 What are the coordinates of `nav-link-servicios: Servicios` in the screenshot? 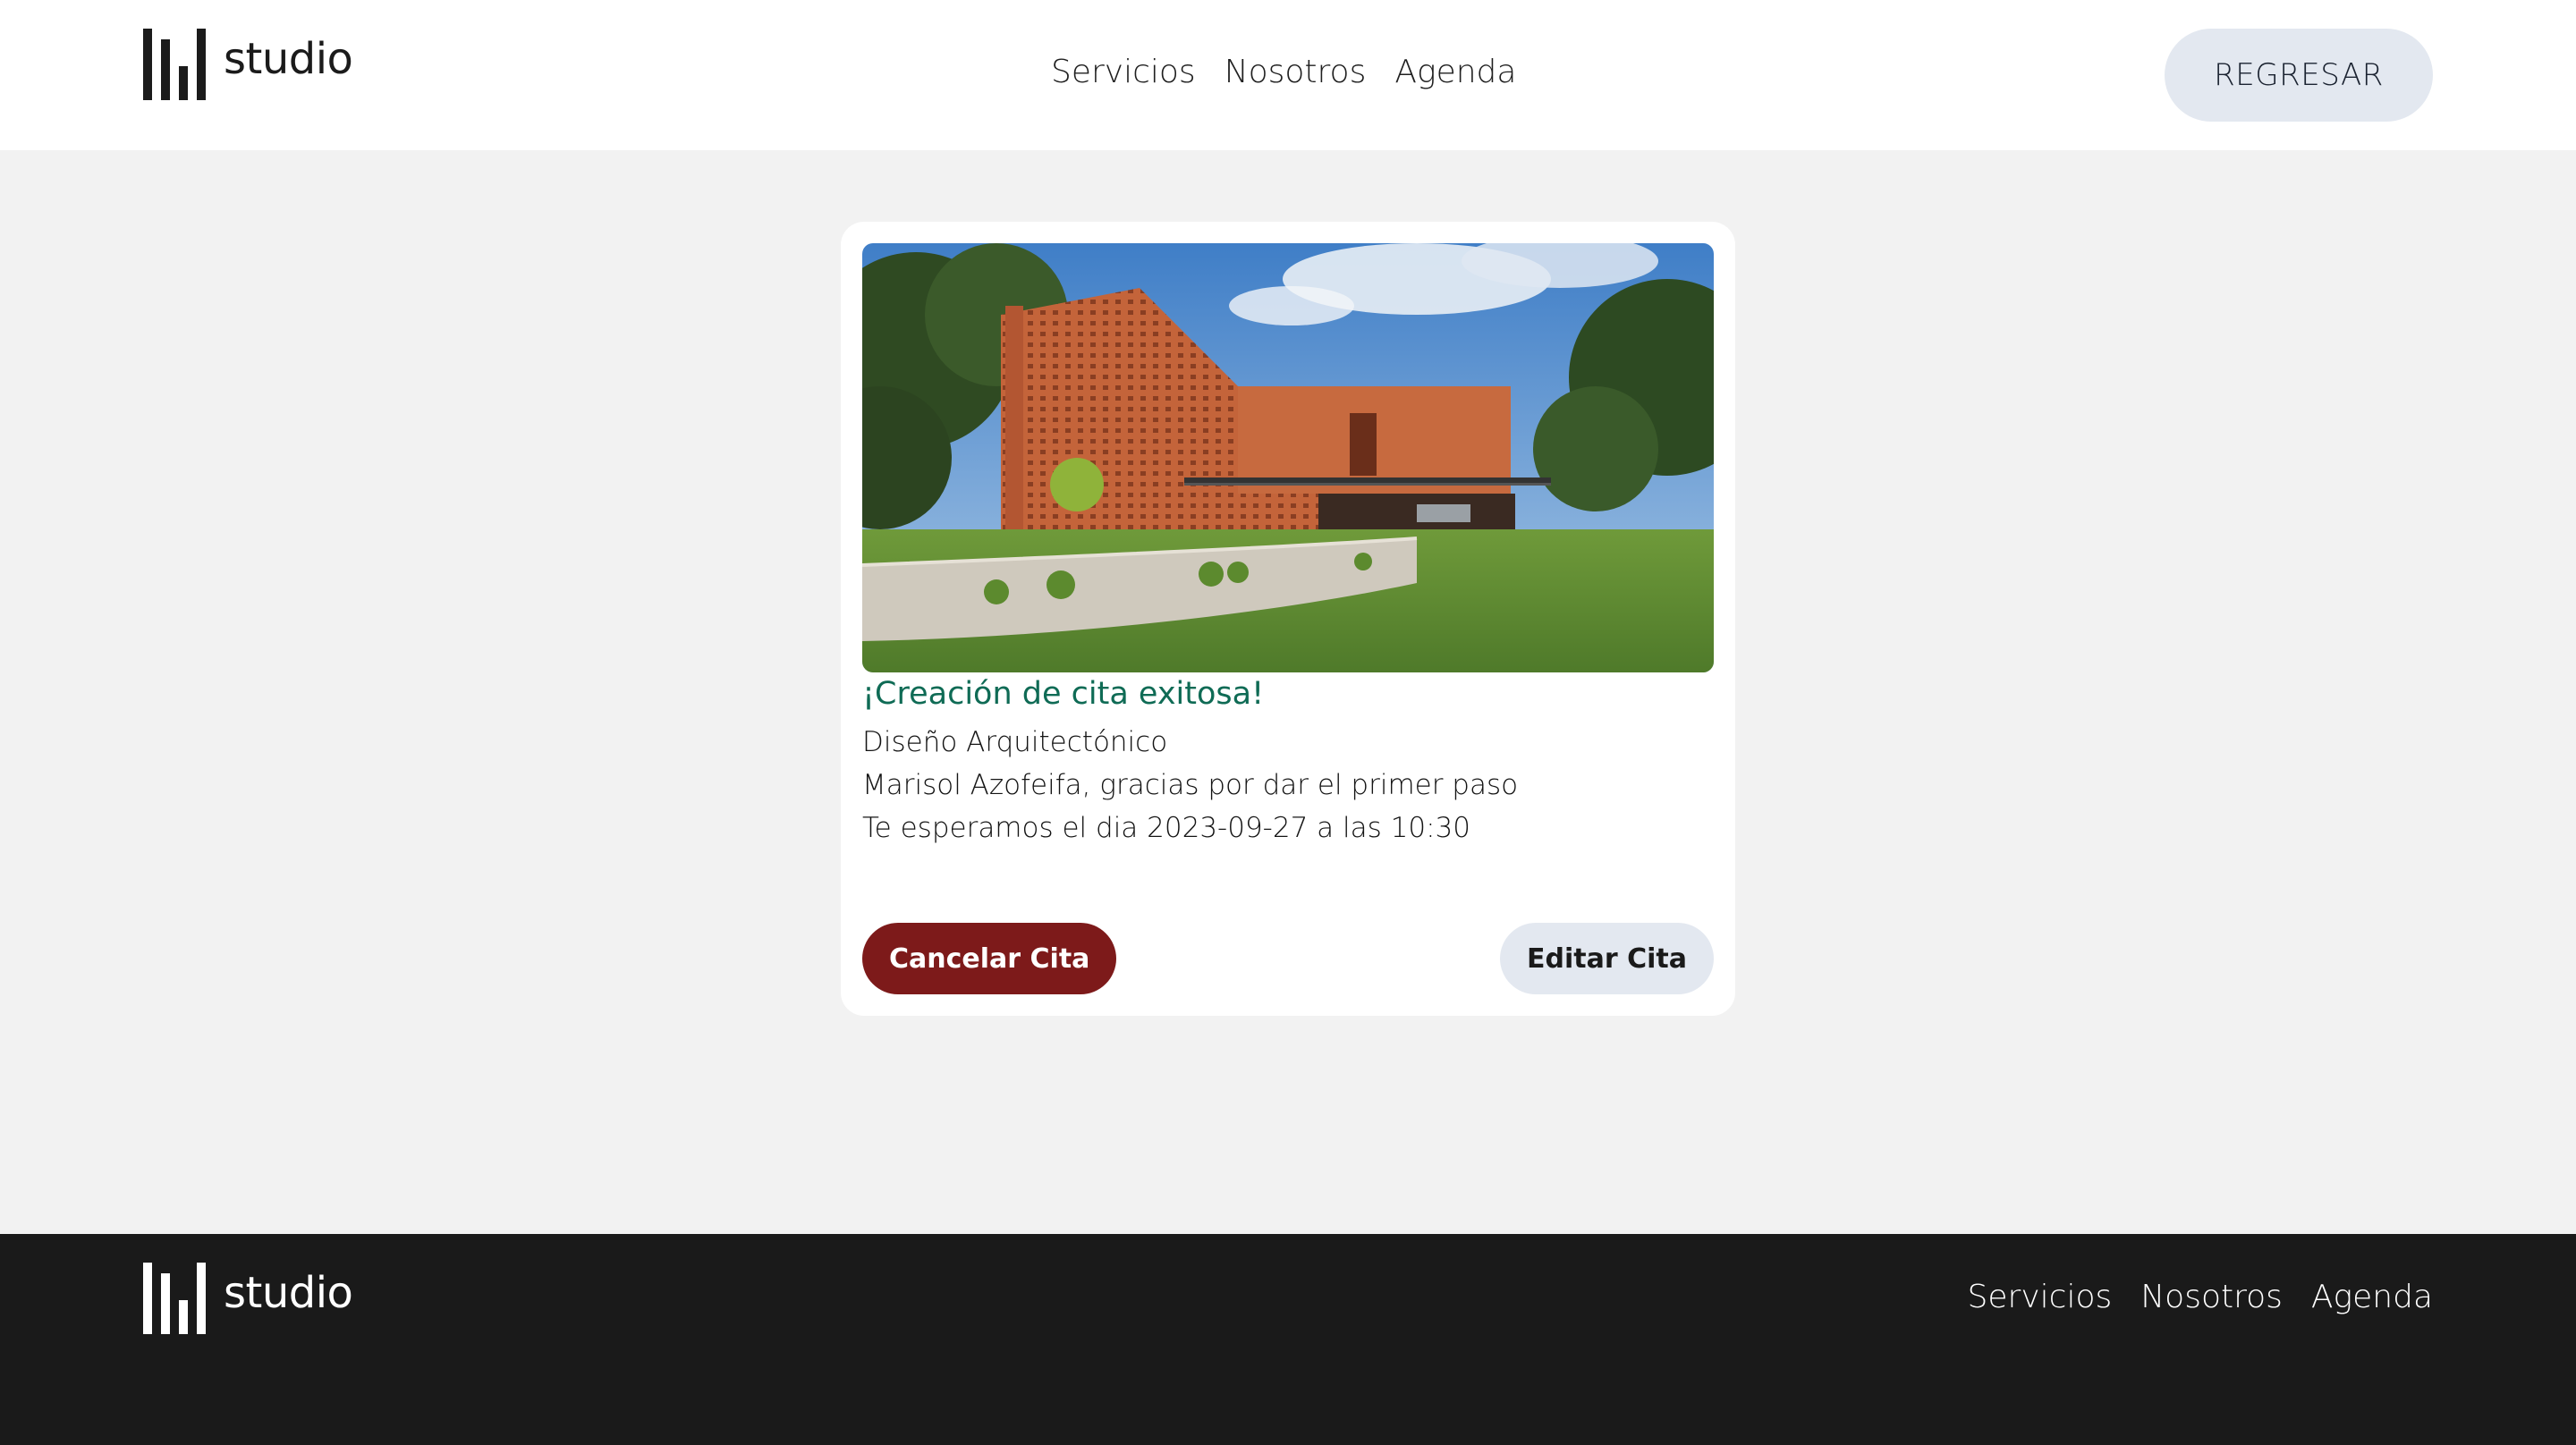 It's located at (1123, 72).